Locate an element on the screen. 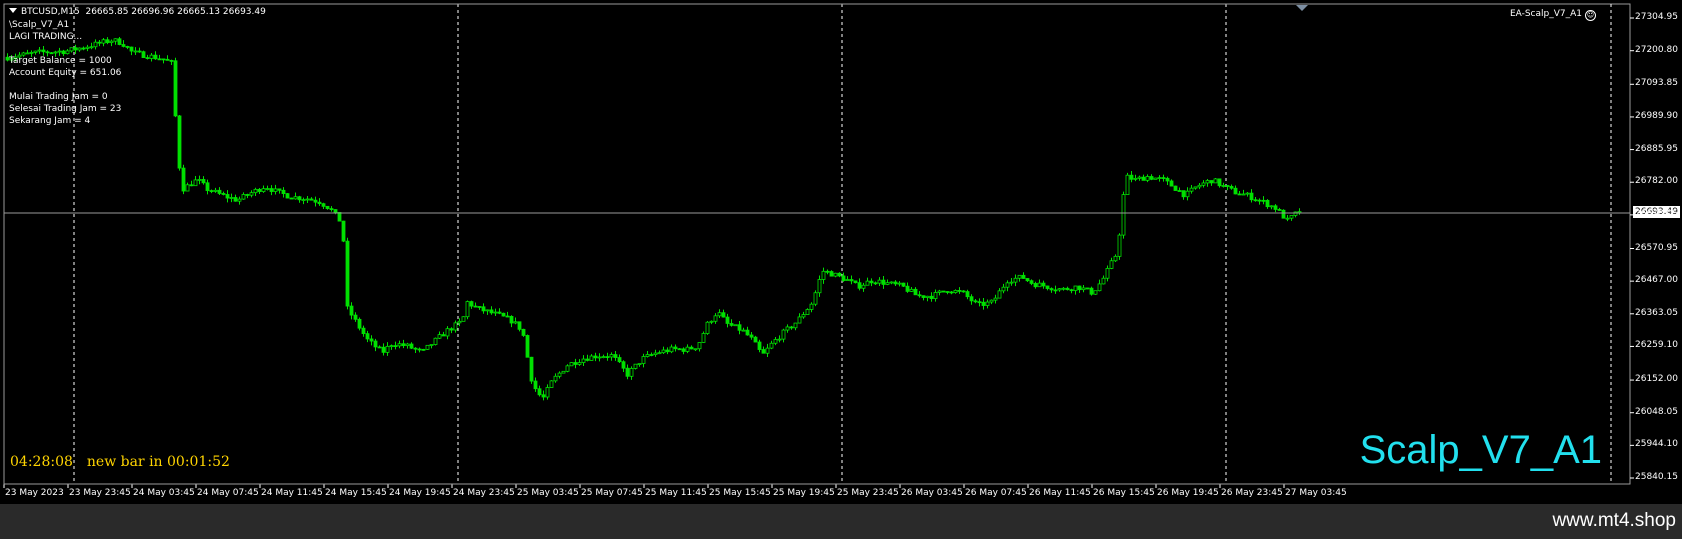 Image resolution: width=1682 pixels, height=539 pixels. site-url: www.mt4.shop is located at coordinates (1614, 521).